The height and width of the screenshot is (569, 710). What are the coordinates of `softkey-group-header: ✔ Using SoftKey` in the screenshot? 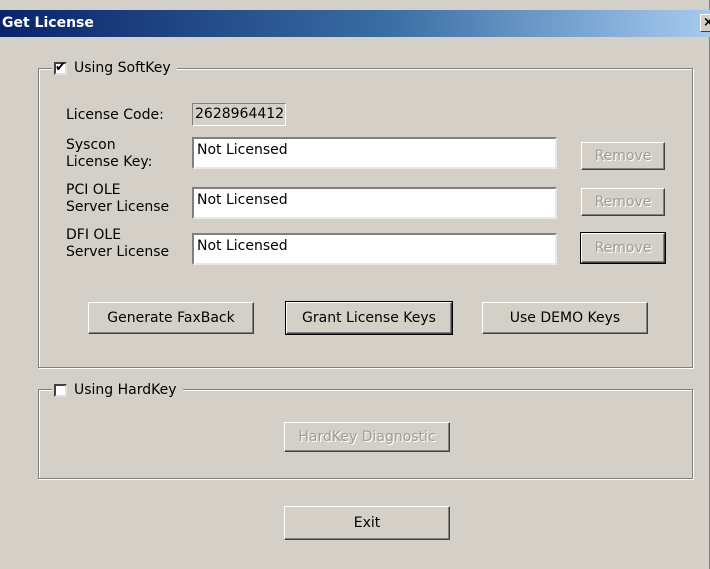 It's located at (114, 68).